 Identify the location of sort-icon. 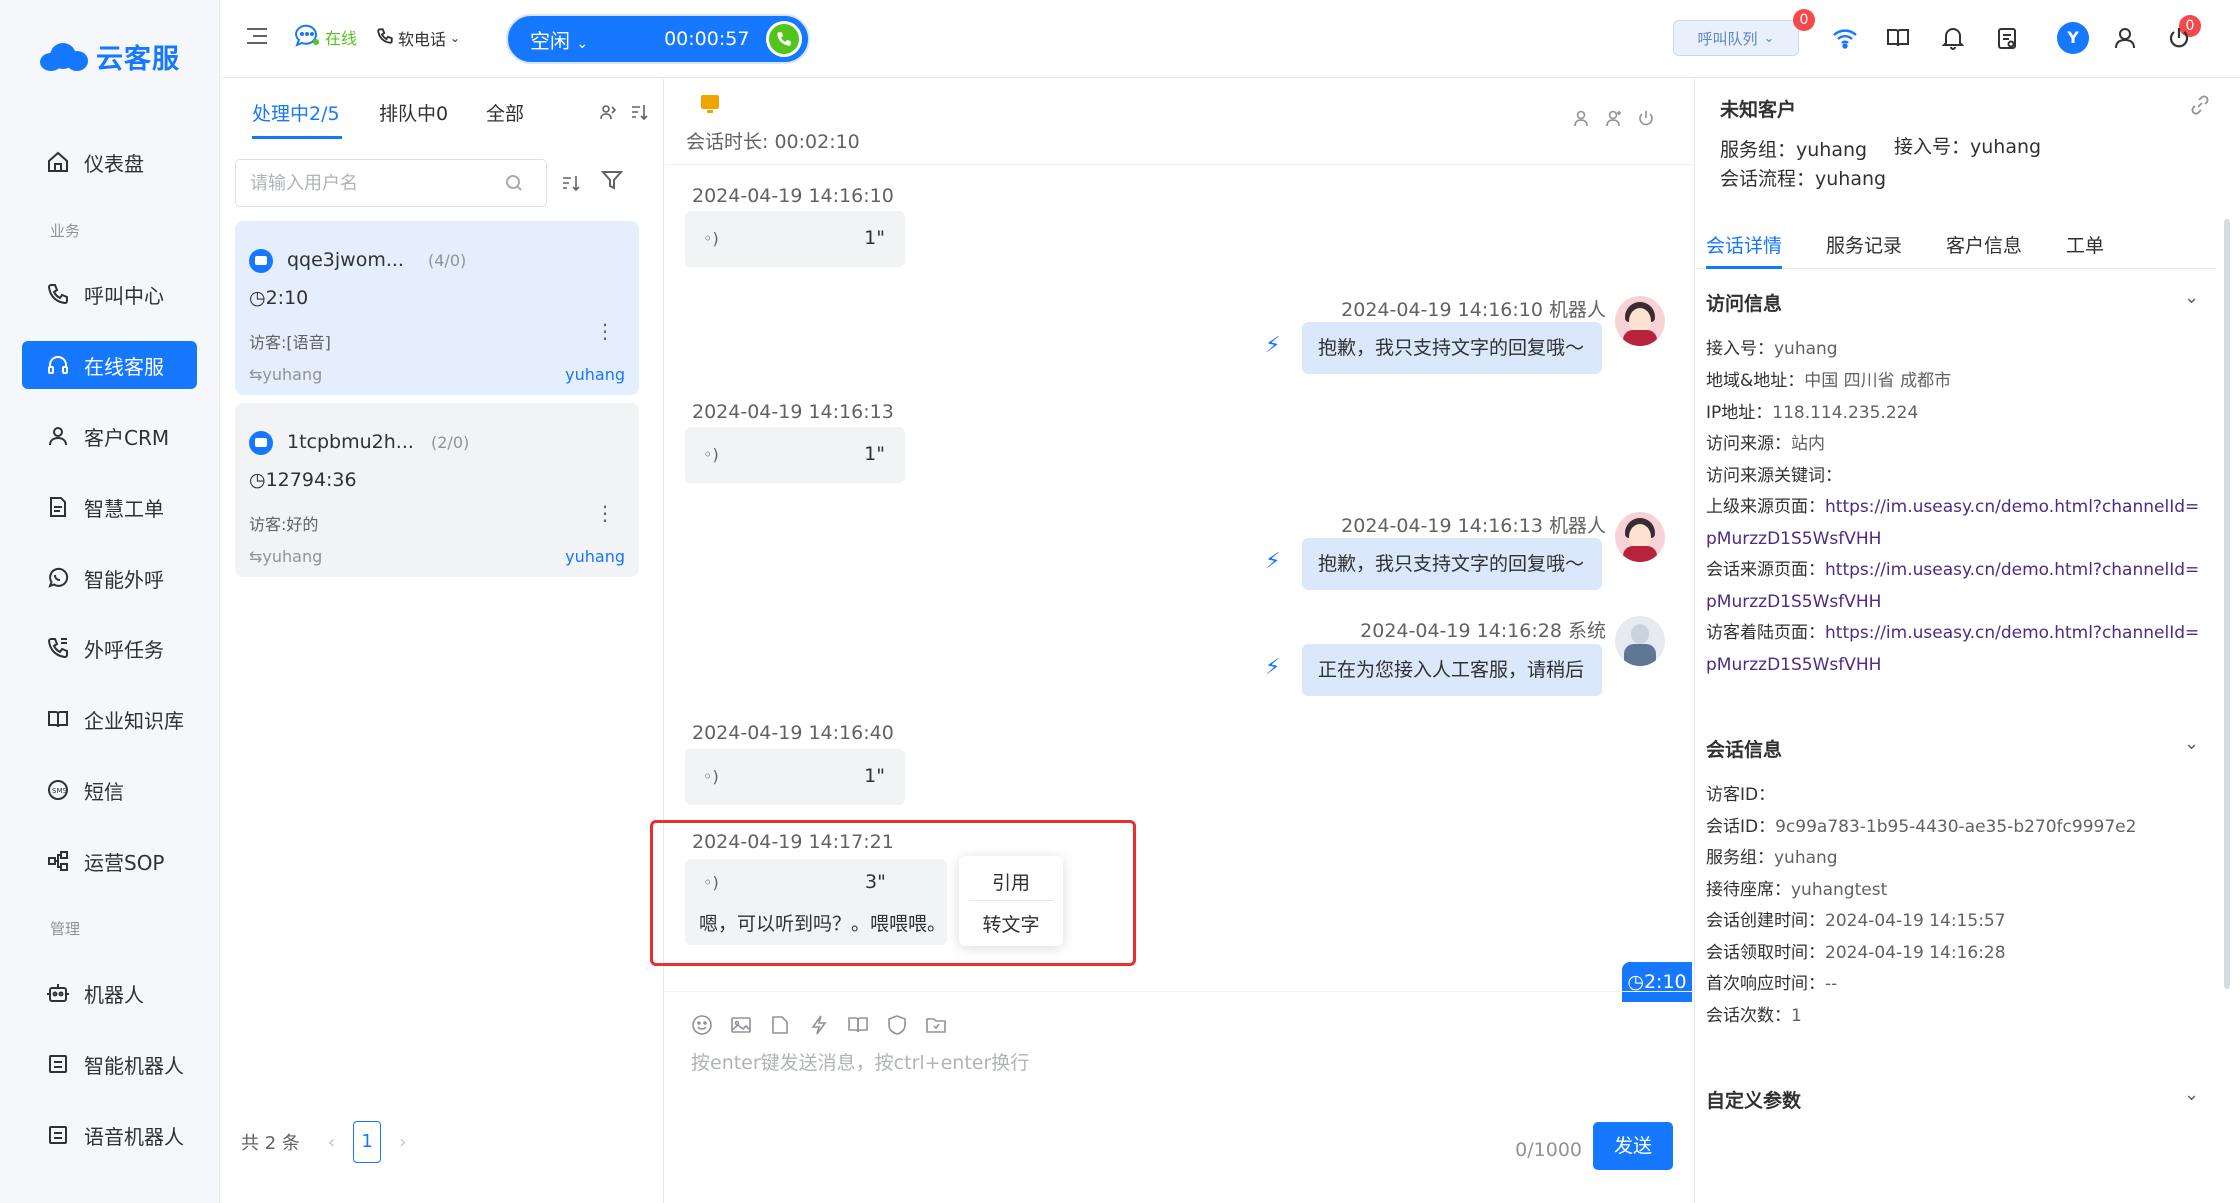
(639, 114).